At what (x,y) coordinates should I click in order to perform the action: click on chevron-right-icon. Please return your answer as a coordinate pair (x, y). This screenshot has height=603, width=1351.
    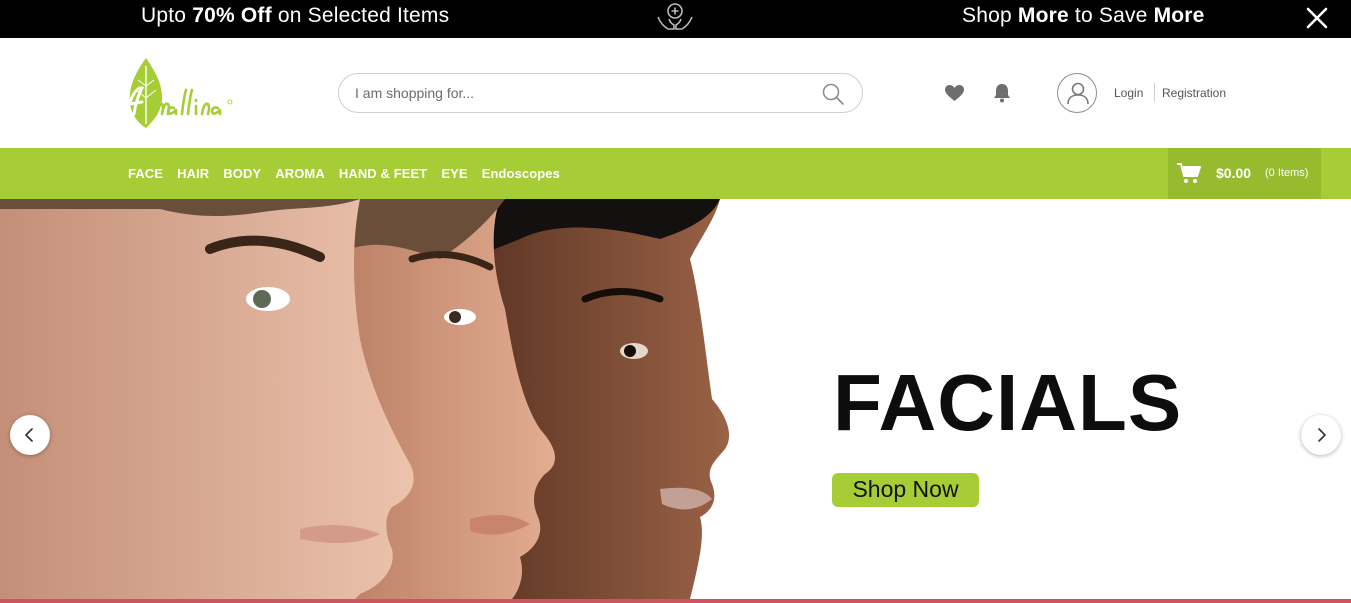
    Looking at the image, I should click on (1322, 435).